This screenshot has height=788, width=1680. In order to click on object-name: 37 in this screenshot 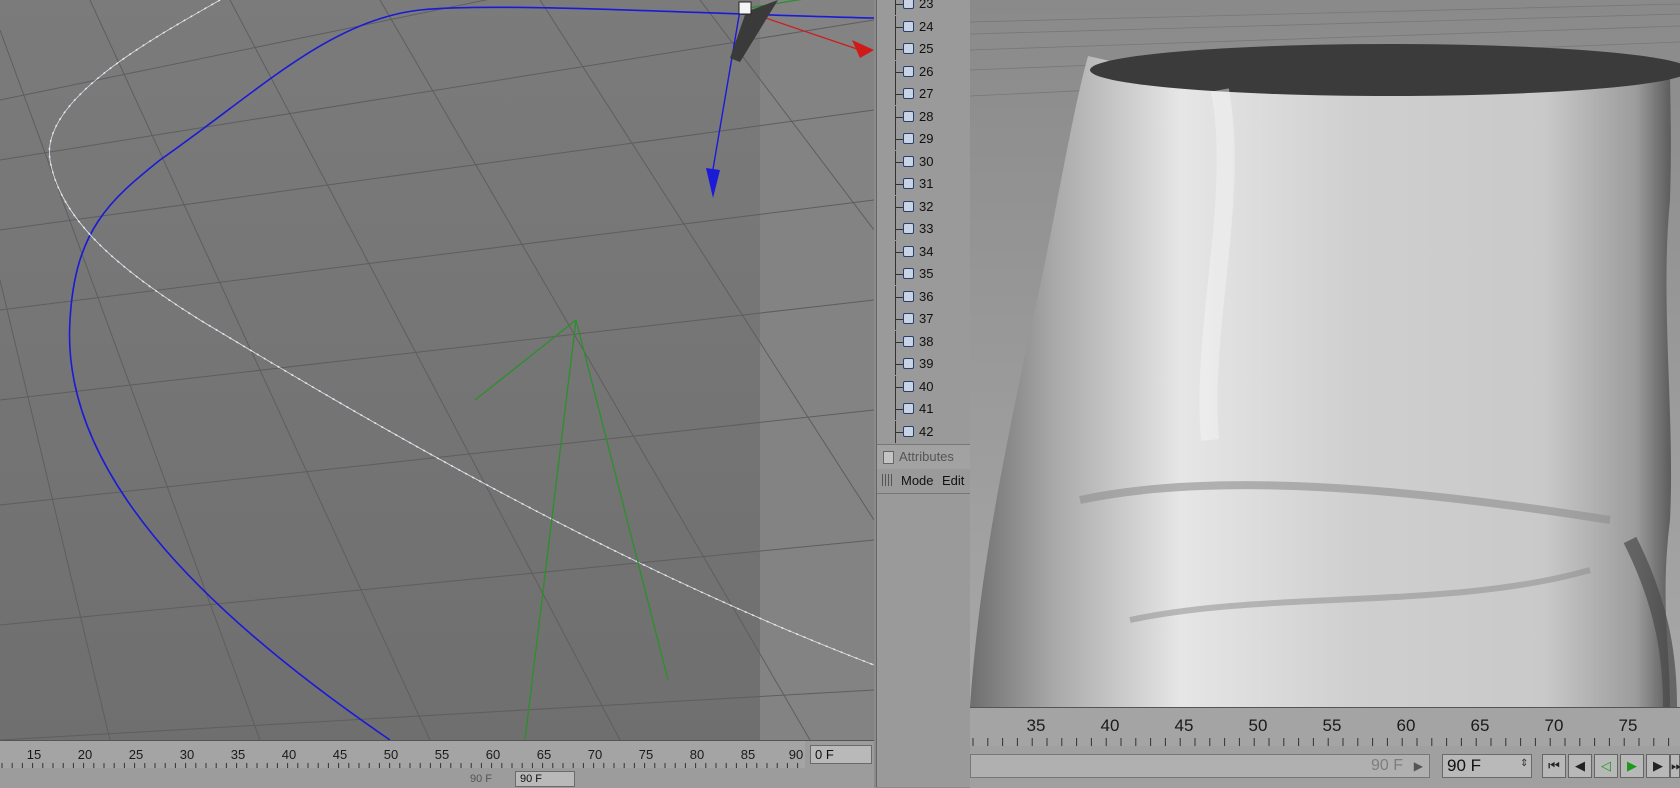, I will do `click(926, 318)`.